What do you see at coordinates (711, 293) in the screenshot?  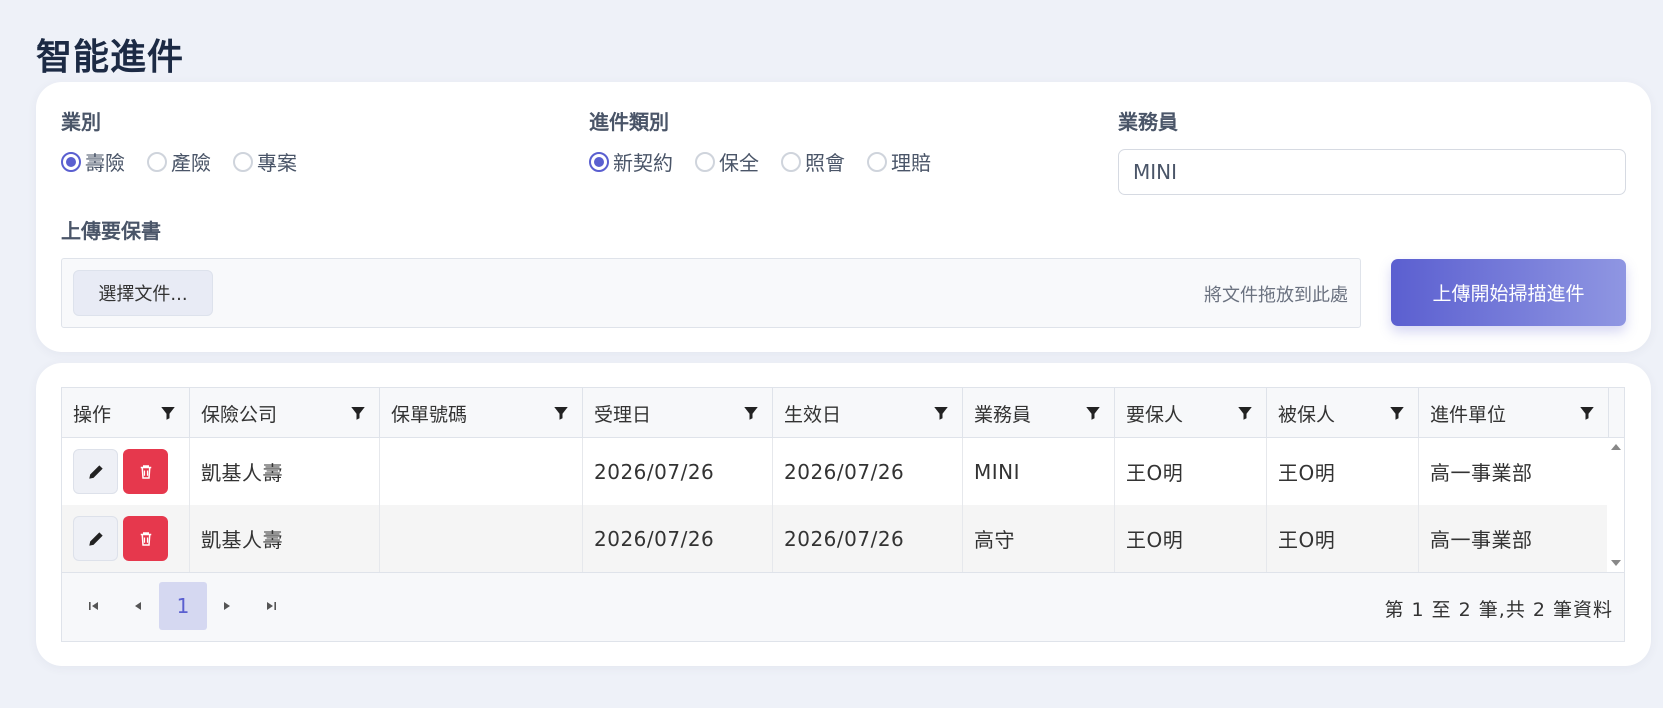 I see `file-dropzone: 選擇文件... 將文件拖放到此處` at bounding box center [711, 293].